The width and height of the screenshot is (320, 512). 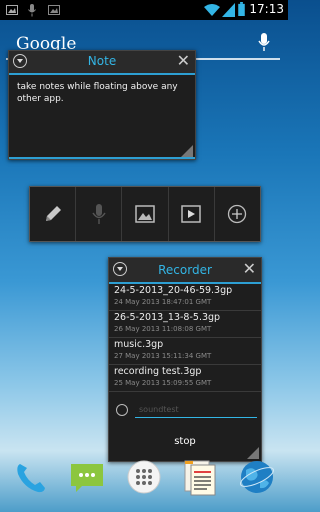 I want to click on phone-icon, so click(x=31, y=478).